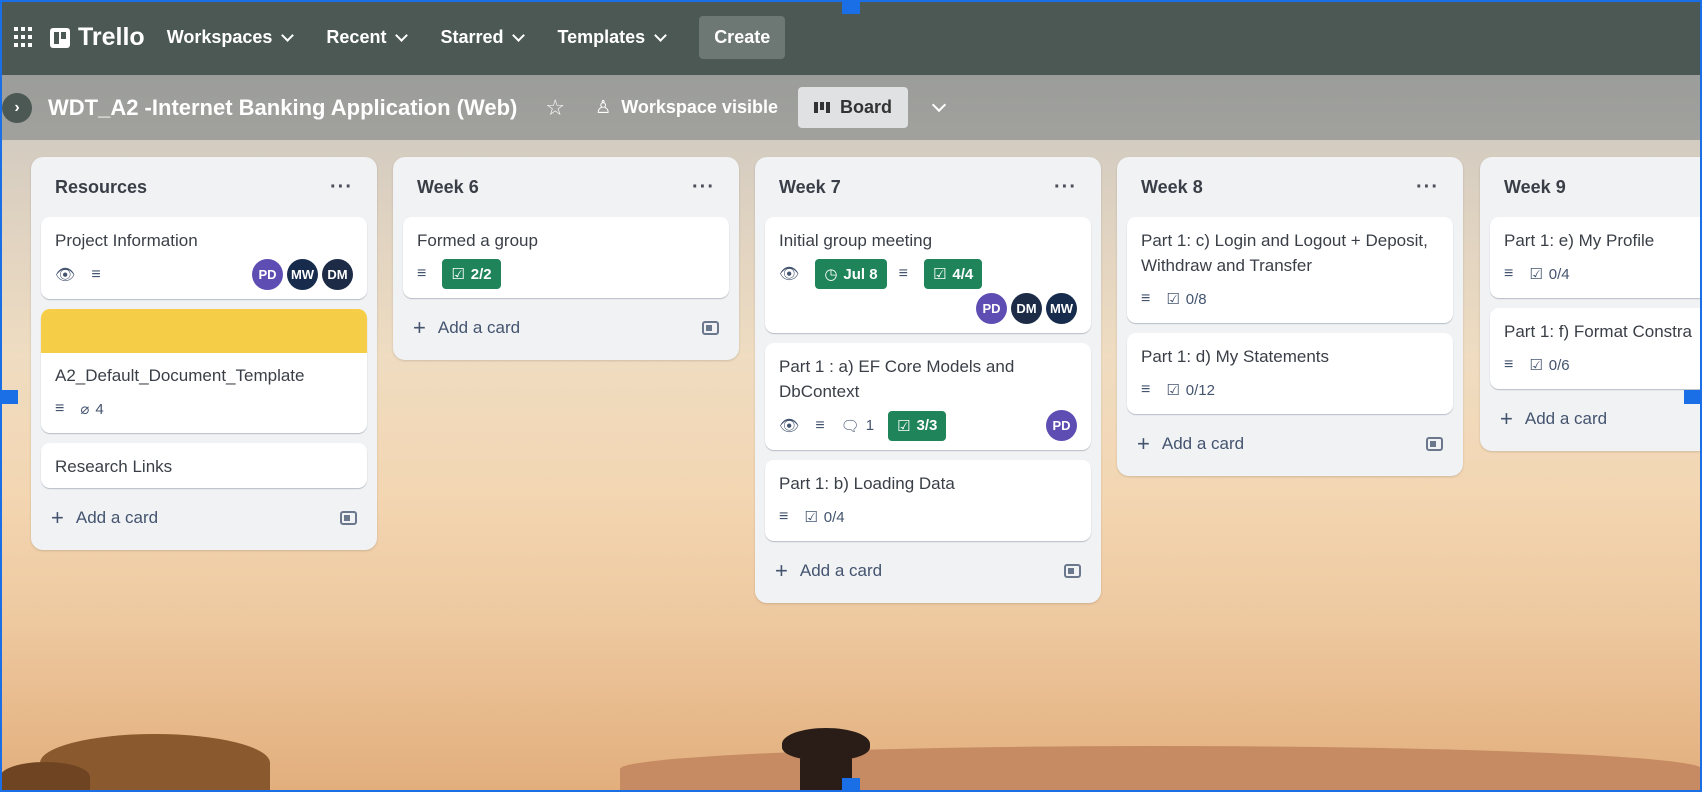  What do you see at coordinates (111, 37) in the screenshot?
I see `logo-text: Trello` at bounding box center [111, 37].